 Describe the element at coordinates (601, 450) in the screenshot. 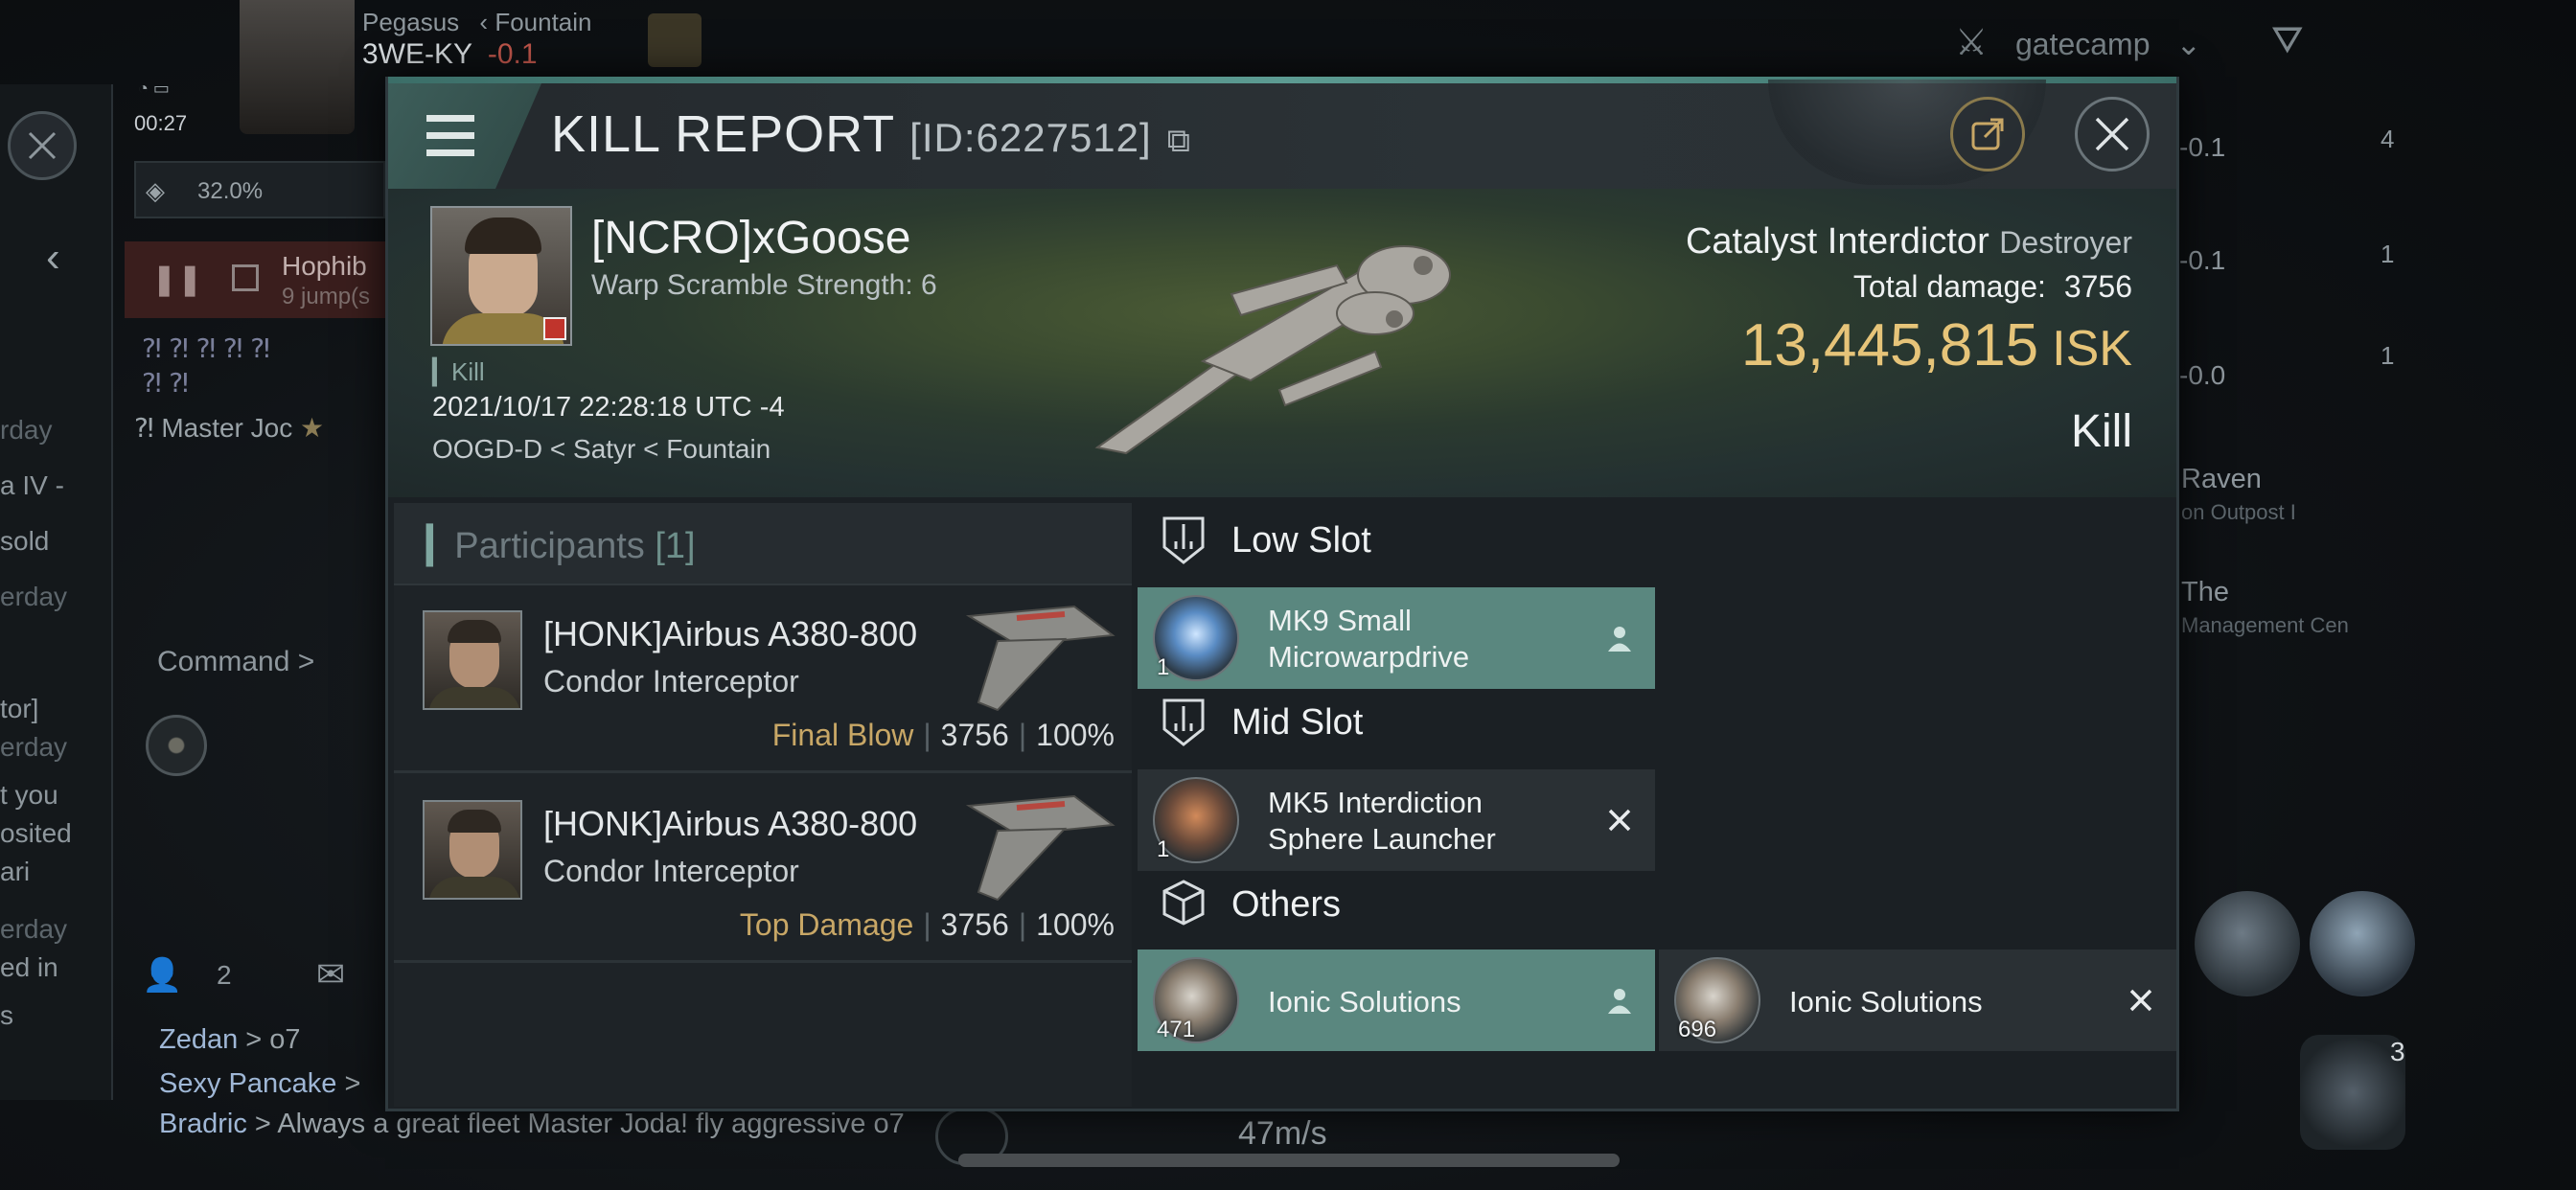

I see `kill-location: OOGD-D < Satyr < Fountain` at that location.